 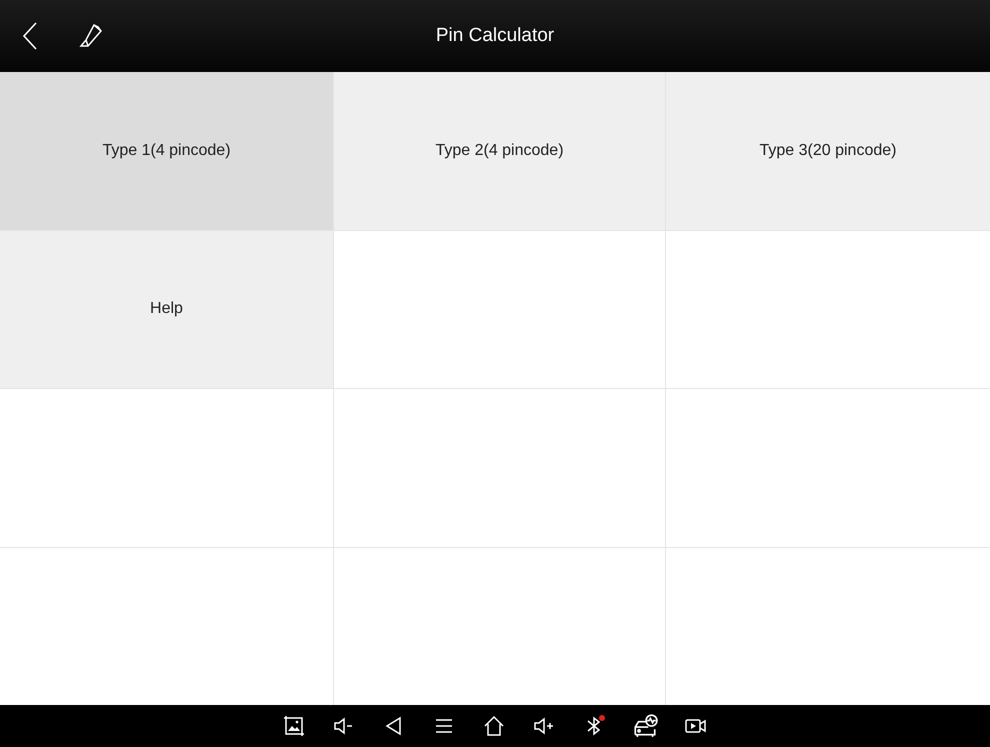 I want to click on home-icon, so click(x=494, y=726).